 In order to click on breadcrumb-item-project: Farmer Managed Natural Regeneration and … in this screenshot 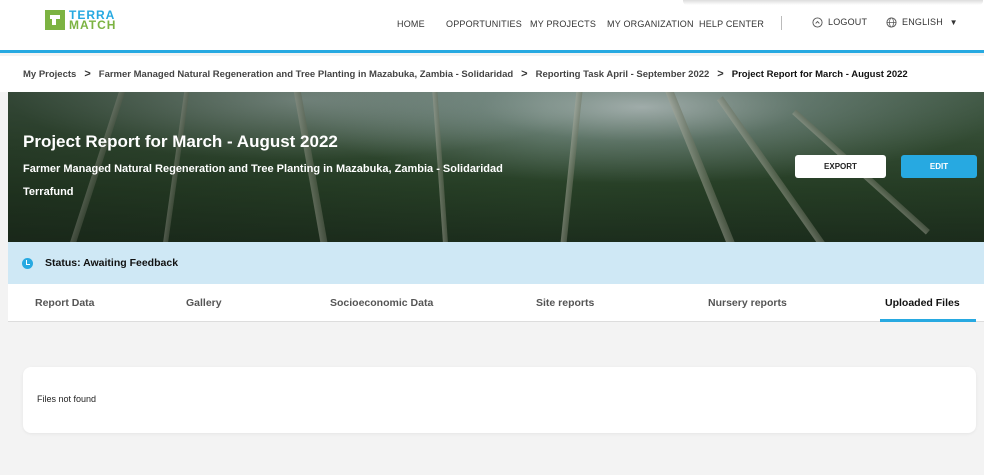, I will do `click(306, 74)`.